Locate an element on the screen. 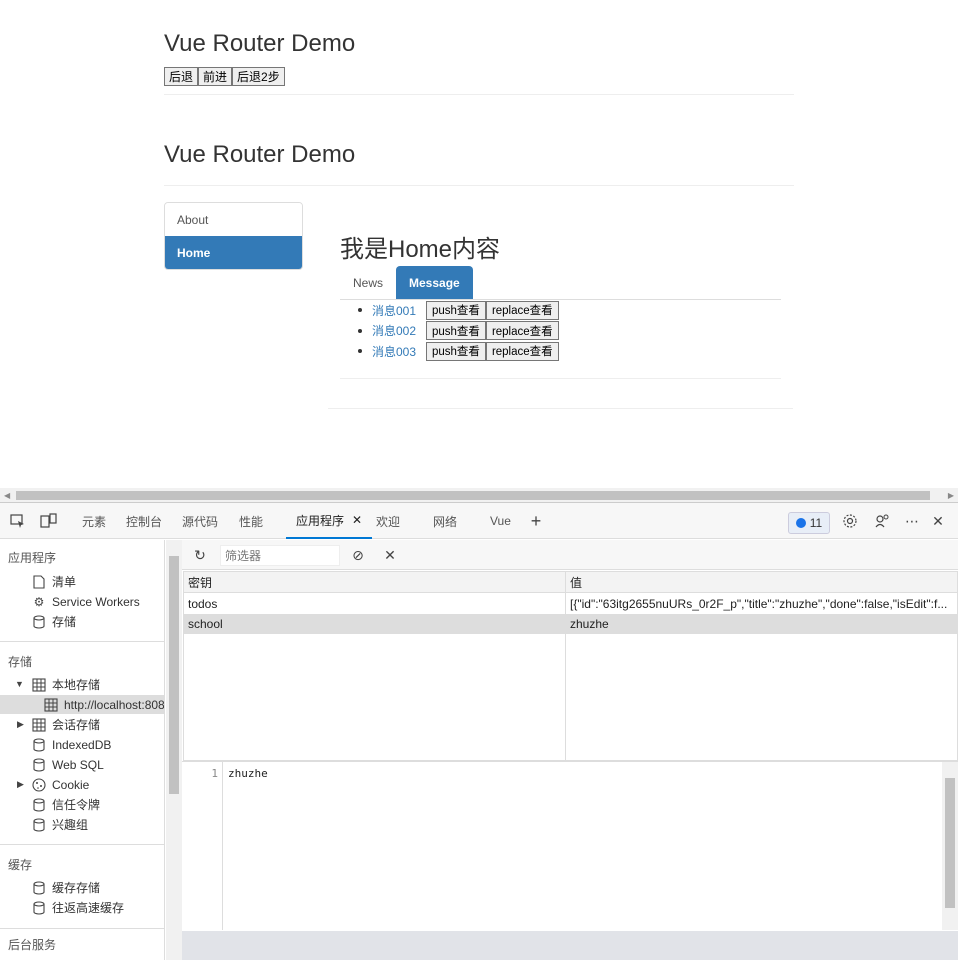 This screenshot has width=958, height=960. sidebar-item-service-workers: ⚙ Service Workers is located at coordinates (86, 601).